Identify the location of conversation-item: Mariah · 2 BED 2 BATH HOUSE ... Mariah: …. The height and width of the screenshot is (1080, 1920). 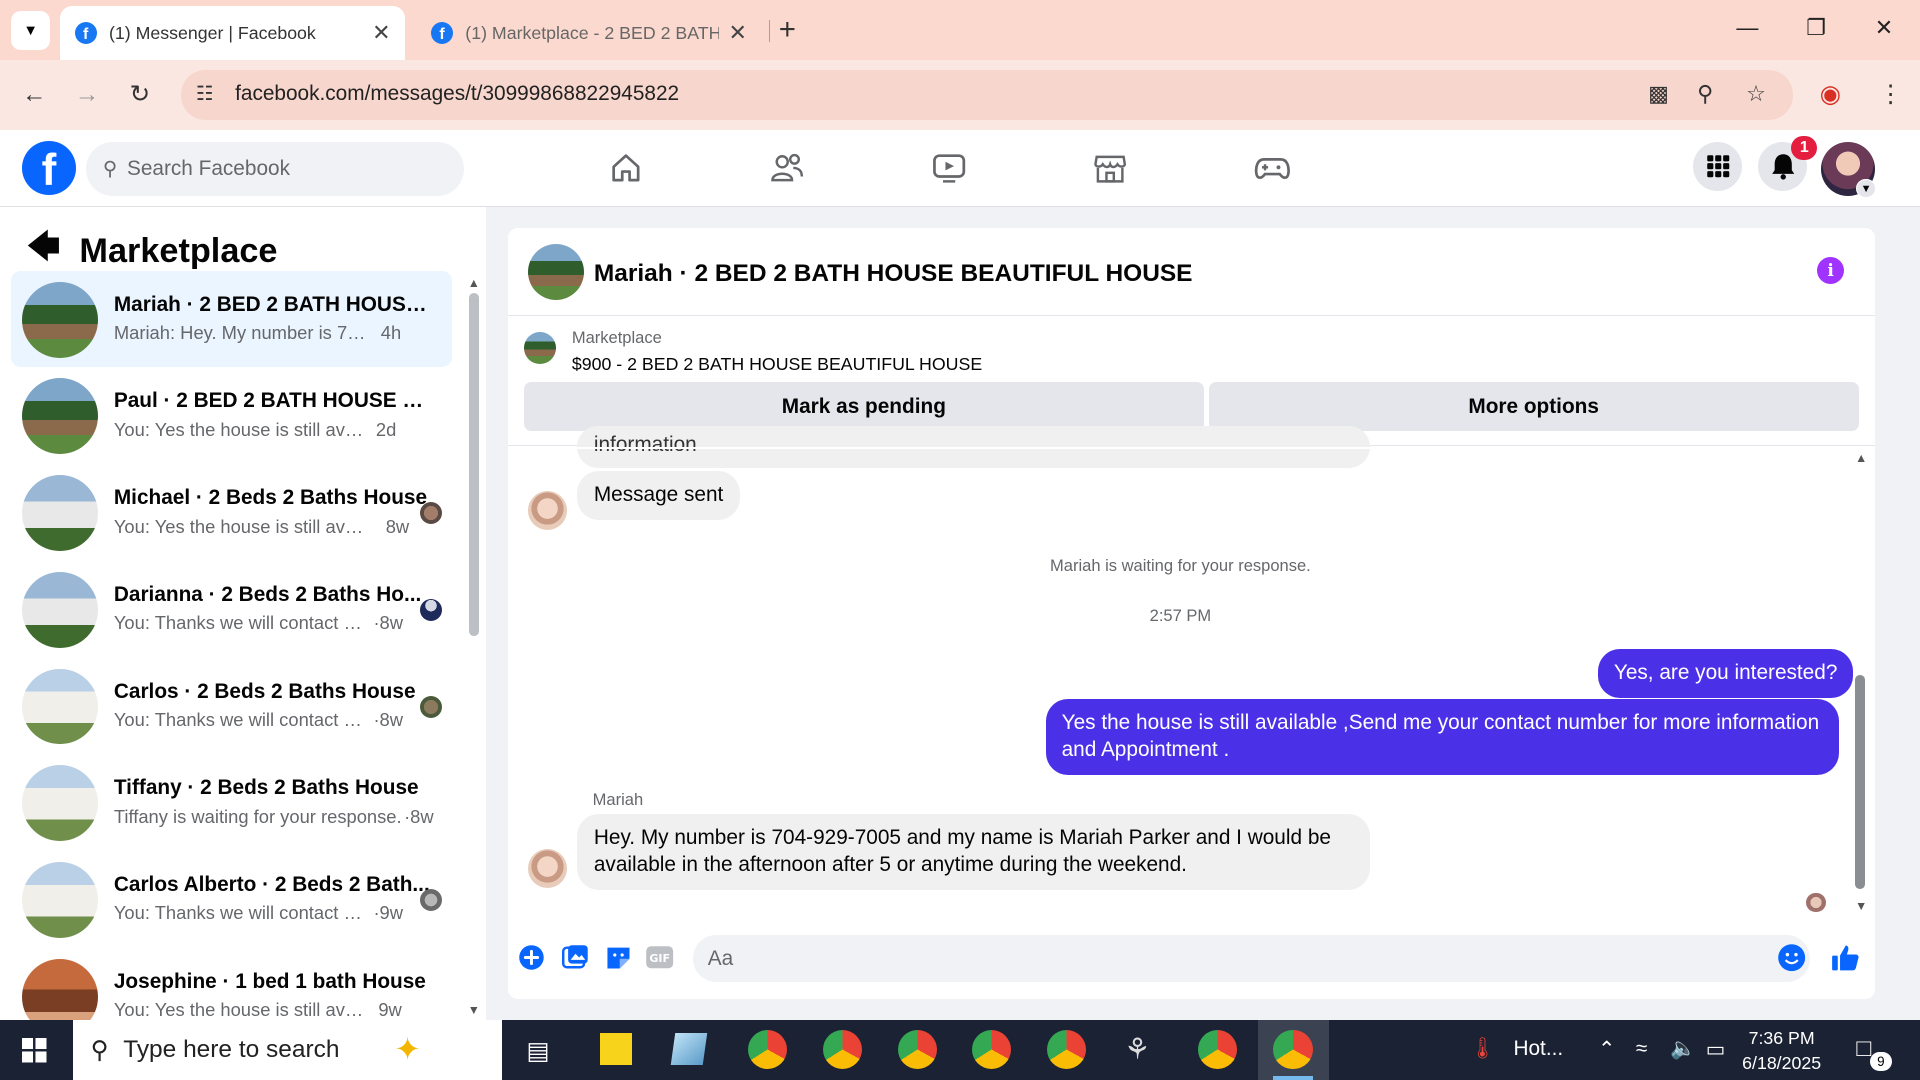
(231, 319).